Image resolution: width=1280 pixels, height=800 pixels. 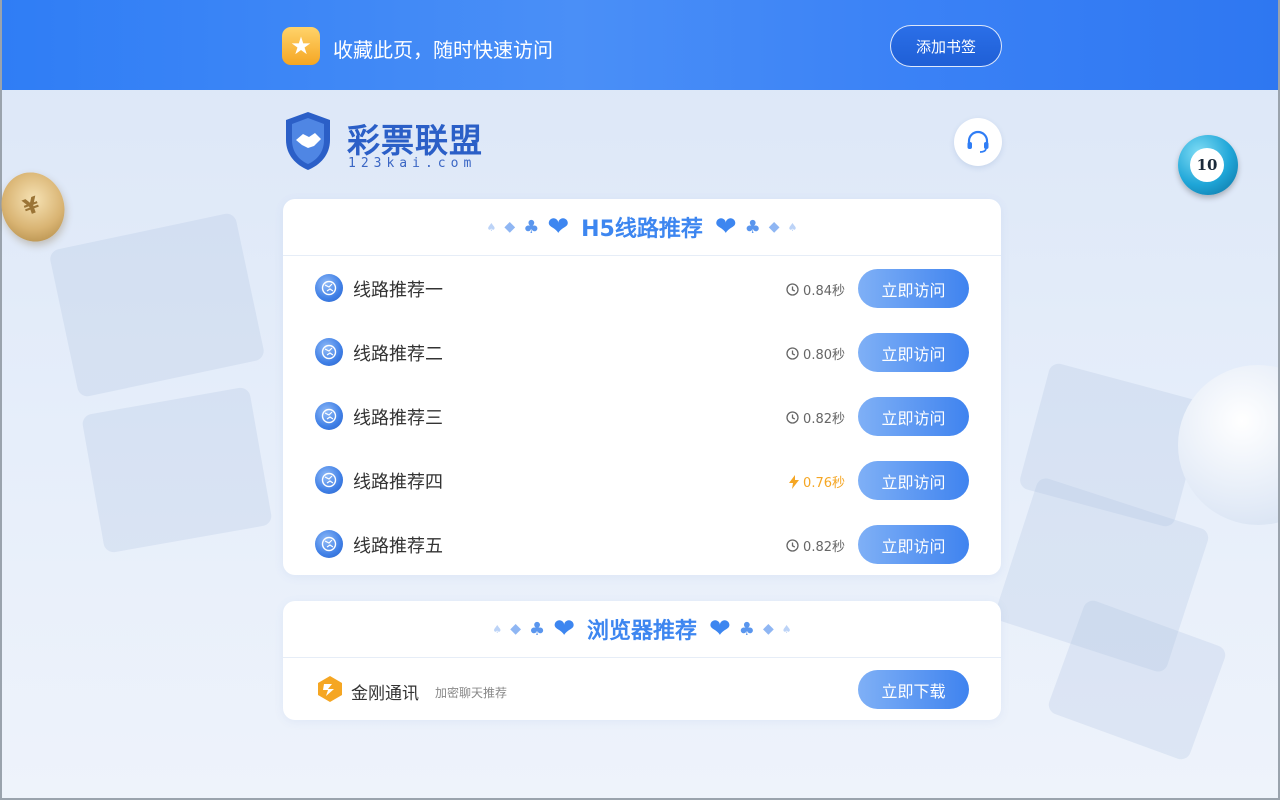 What do you see at coordinates (398, 546) in the screenshot?
I see `route-label: 线路推荐五` at bounding box center [398, 546].